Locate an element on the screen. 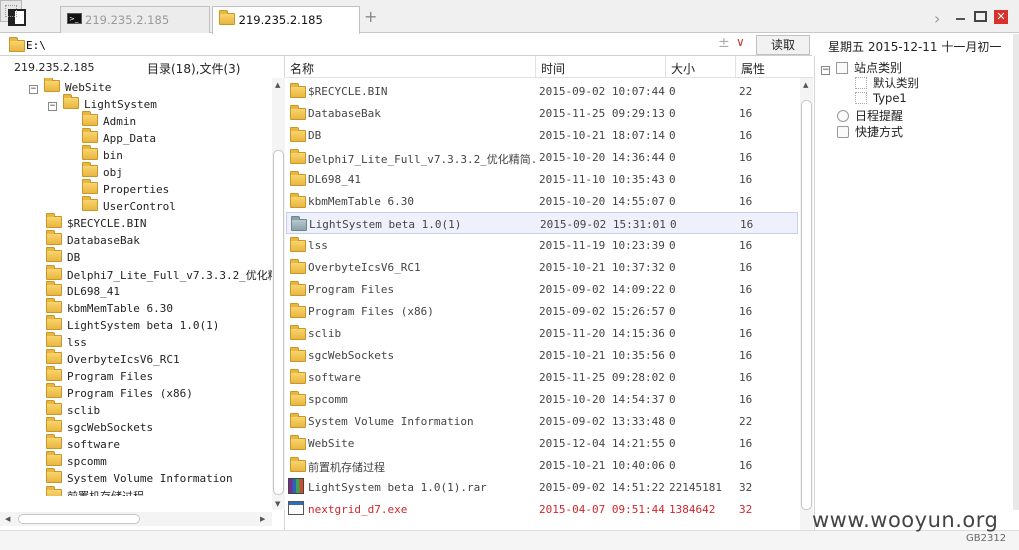  file-row: lss 2015-11-19 10:23:39 0 16 is located at coordinates (542, 245).